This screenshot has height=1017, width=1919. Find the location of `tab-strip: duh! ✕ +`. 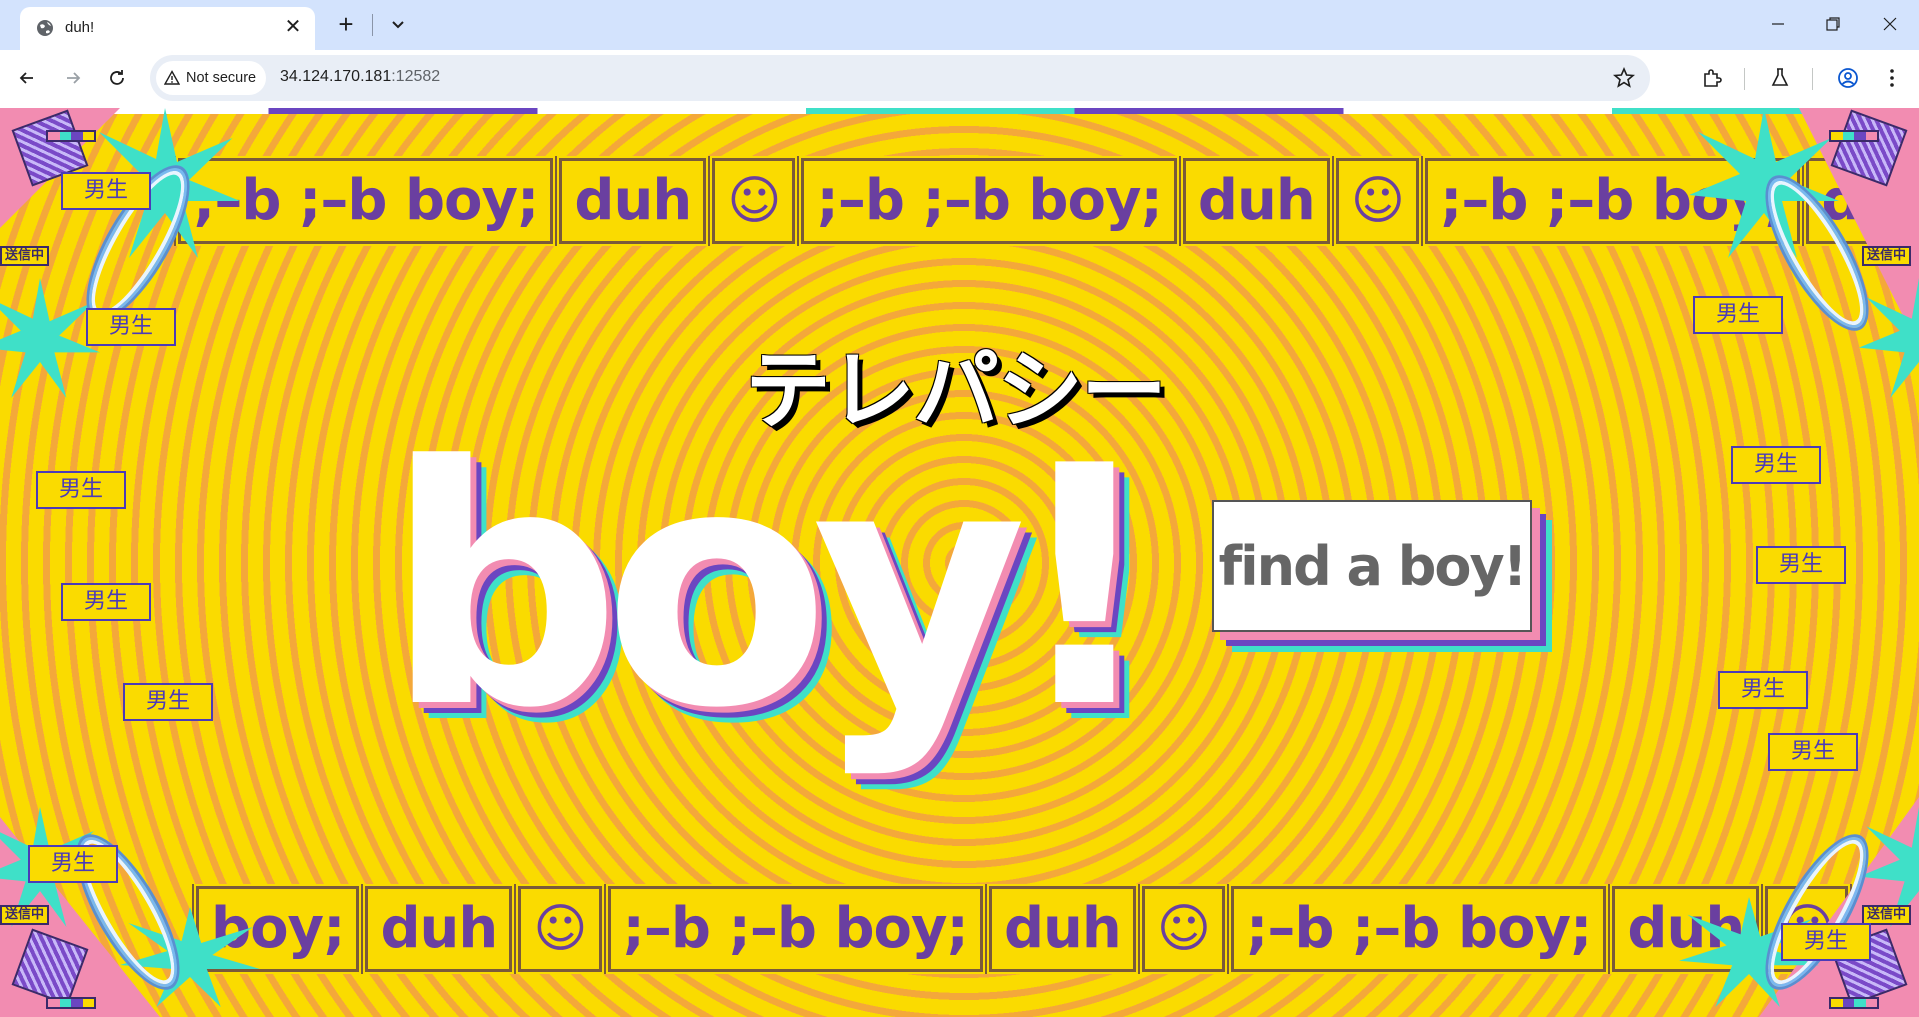

tab-strip: duh! ✕ + is located at coordinates (959, 25).